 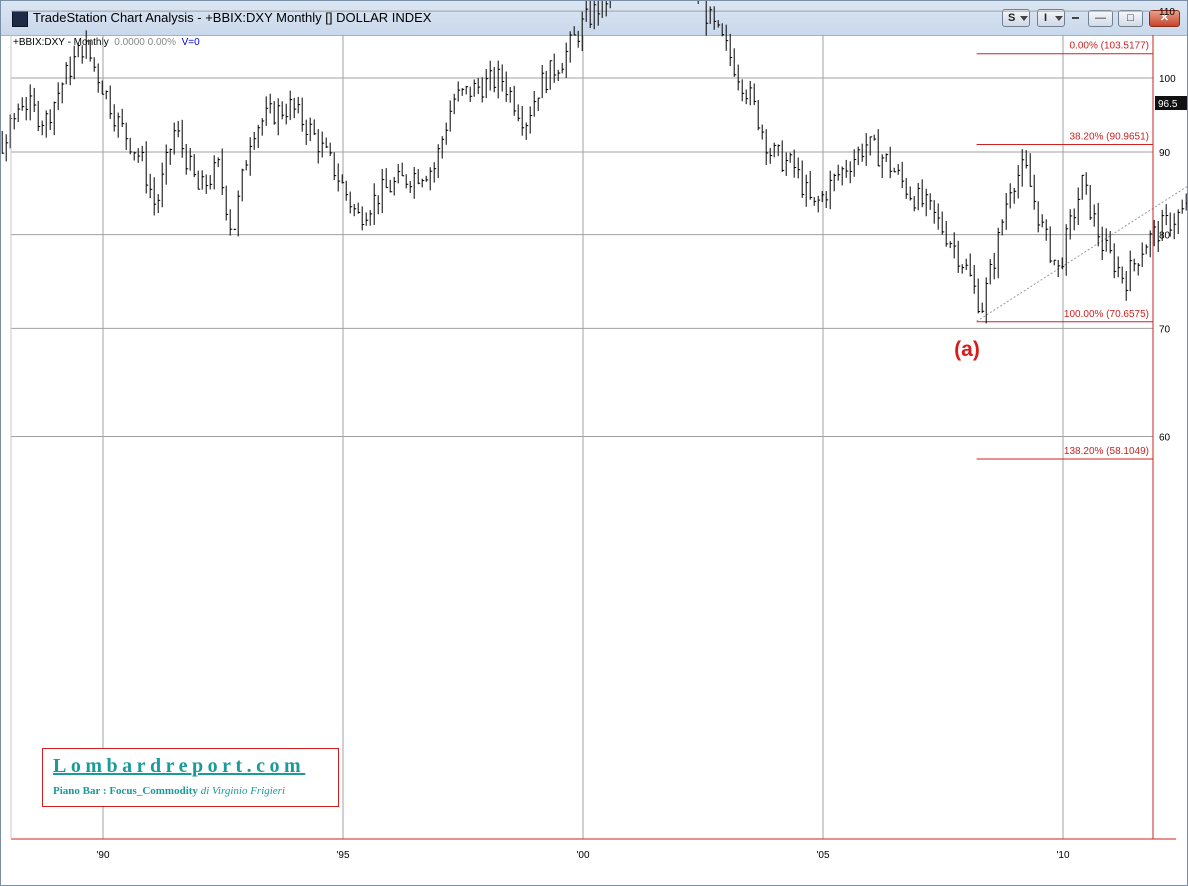 What do you see at coordinates (1109, 46) in the screenshot?
I see `fib-level-label: 0.00% (103.5177)` at bounding box center [1109, 46].